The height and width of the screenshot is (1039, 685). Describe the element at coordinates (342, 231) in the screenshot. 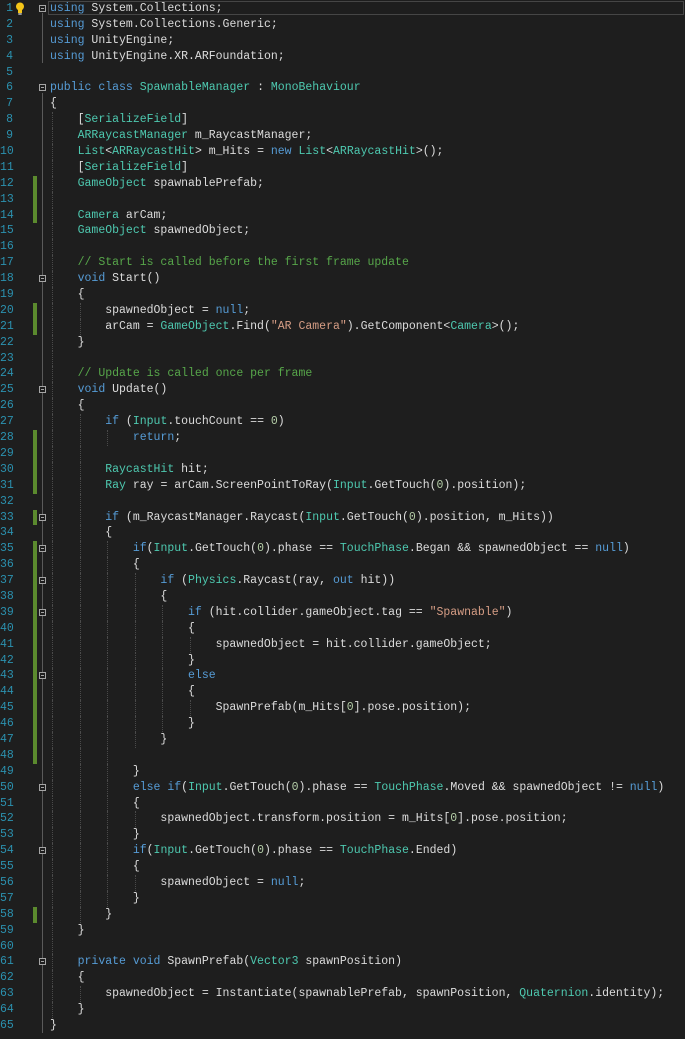

I see `code-line: 15 GameObject spawnedObject;` at that location.